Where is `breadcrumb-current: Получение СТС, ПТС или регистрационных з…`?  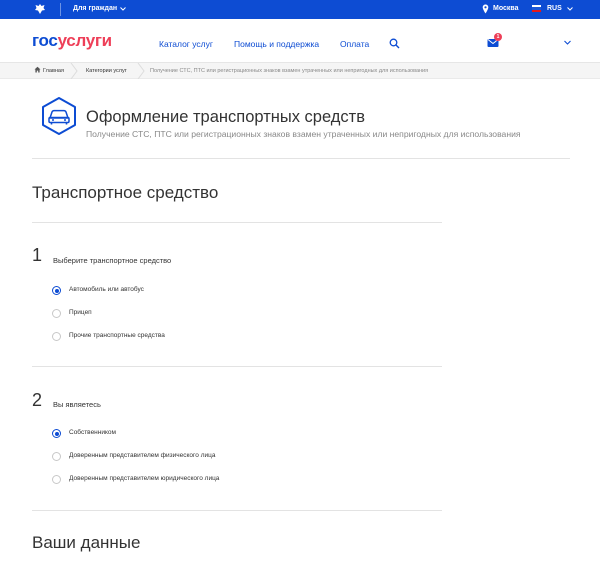 breadcrumb-current: Получение СТС, ПТС или регистрационных з… is located at coordinates (289, 71).